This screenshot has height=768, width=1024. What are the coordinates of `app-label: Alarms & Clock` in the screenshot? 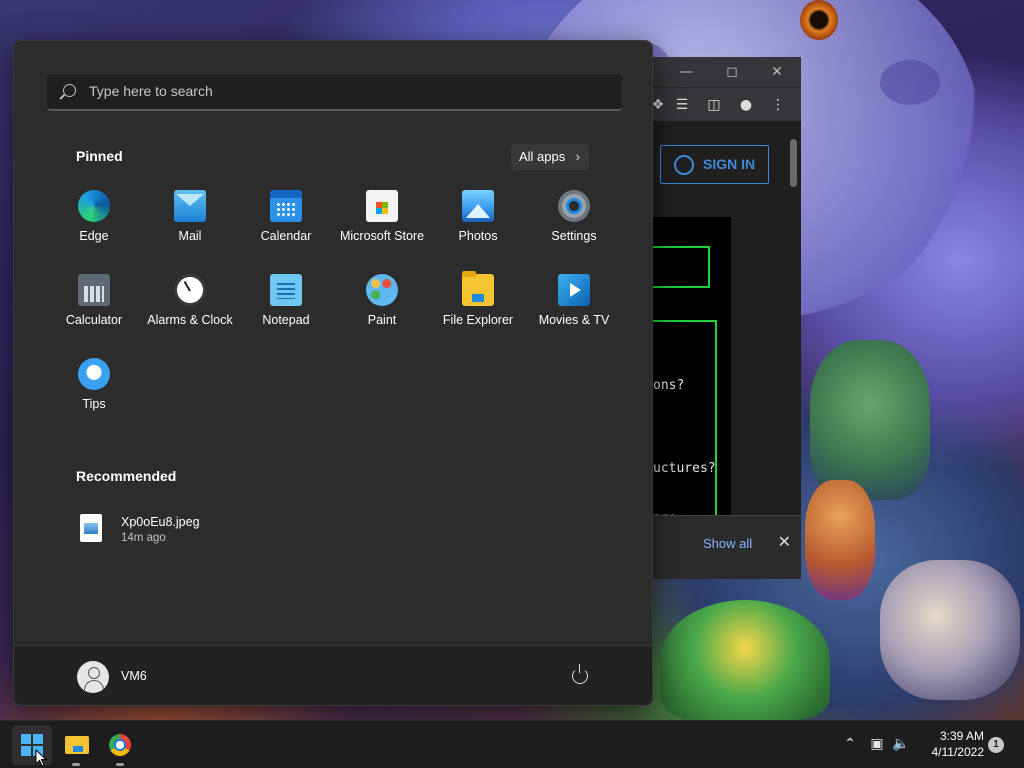 It's located at (190, 320).